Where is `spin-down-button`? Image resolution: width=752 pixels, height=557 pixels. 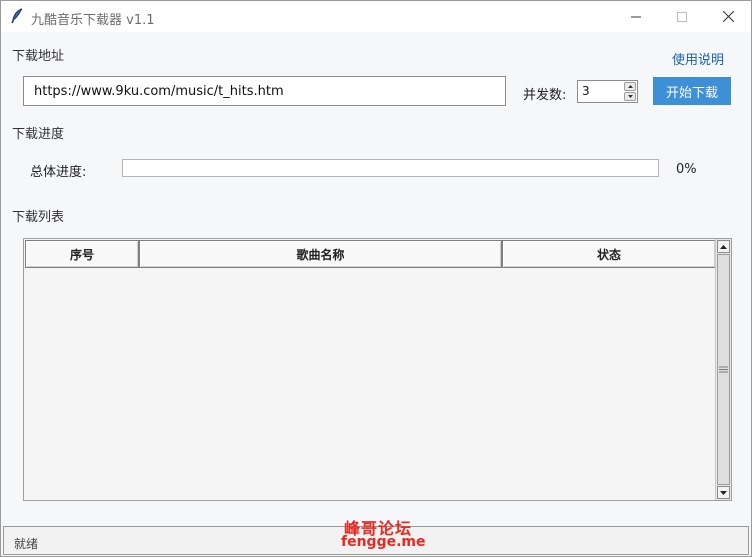 spin-down-button is located at coordinates (630, 96).